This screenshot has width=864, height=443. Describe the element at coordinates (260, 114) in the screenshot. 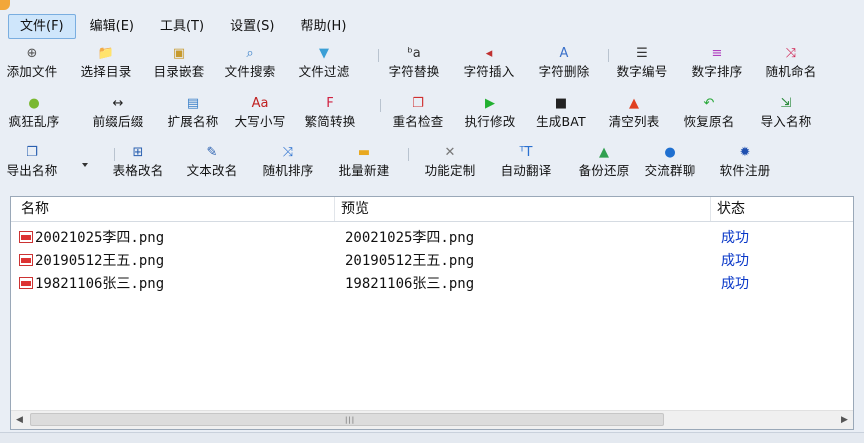

I see `toolbar-button-case: Aa 大写小写` at that location.